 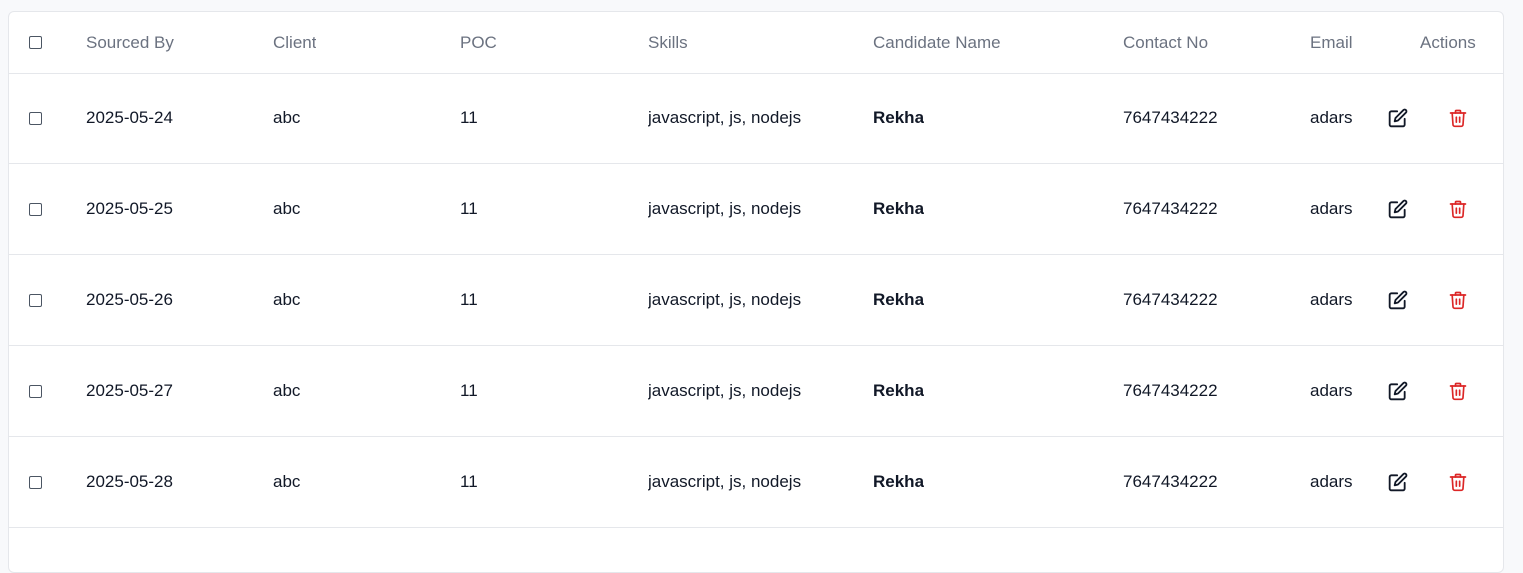 What do you see at coordinates (1165, 42) in the screenshot?
I see `header-contact-no: Contact No` at bounding box center [1165, 42].